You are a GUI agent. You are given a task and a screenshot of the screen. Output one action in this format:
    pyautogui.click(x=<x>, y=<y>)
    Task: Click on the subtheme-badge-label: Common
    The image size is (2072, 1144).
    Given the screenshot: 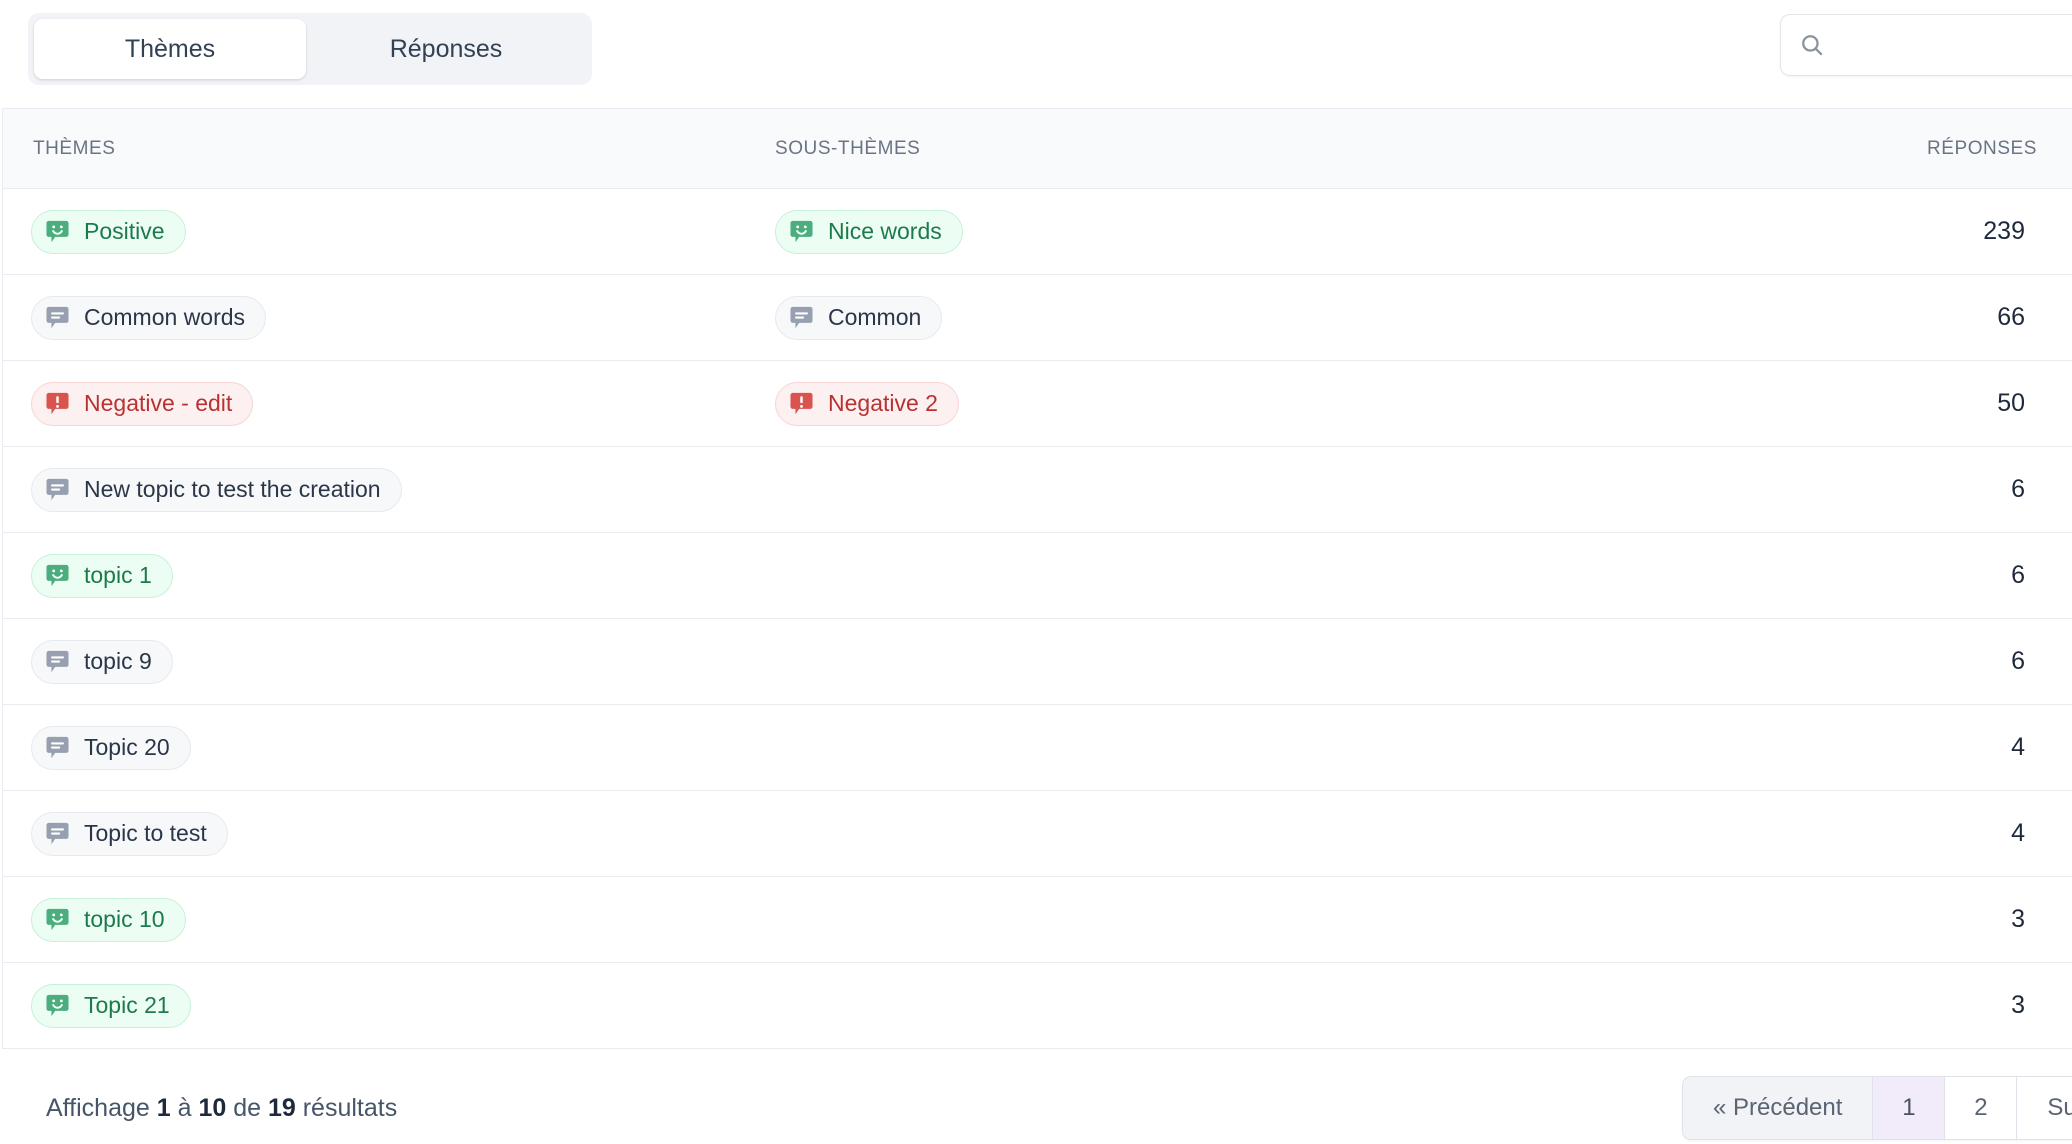 What is the action you would take?
    pyautogui.click(x=875, y=317)
    